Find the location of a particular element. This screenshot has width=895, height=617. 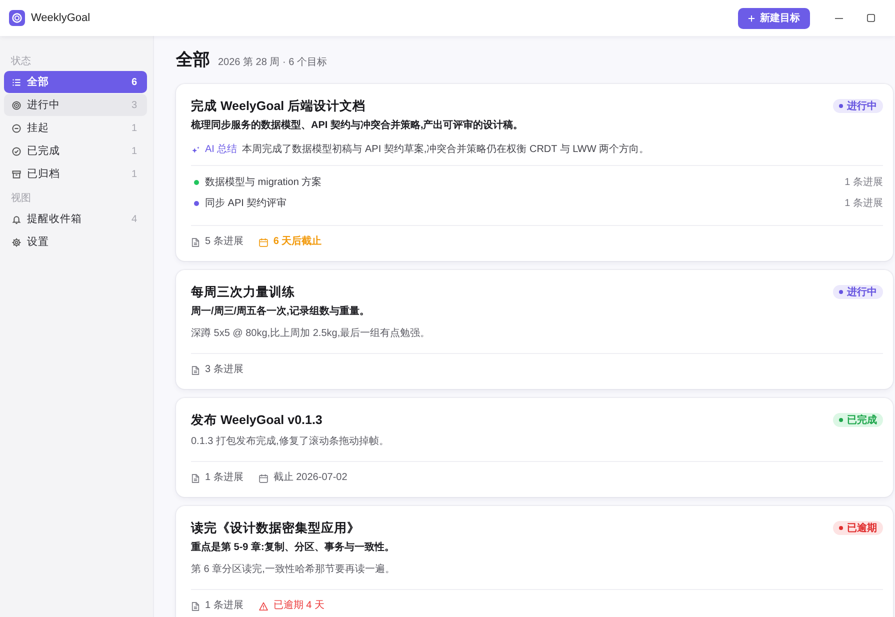

item-count: 4 is located at coordinates (134, 219).